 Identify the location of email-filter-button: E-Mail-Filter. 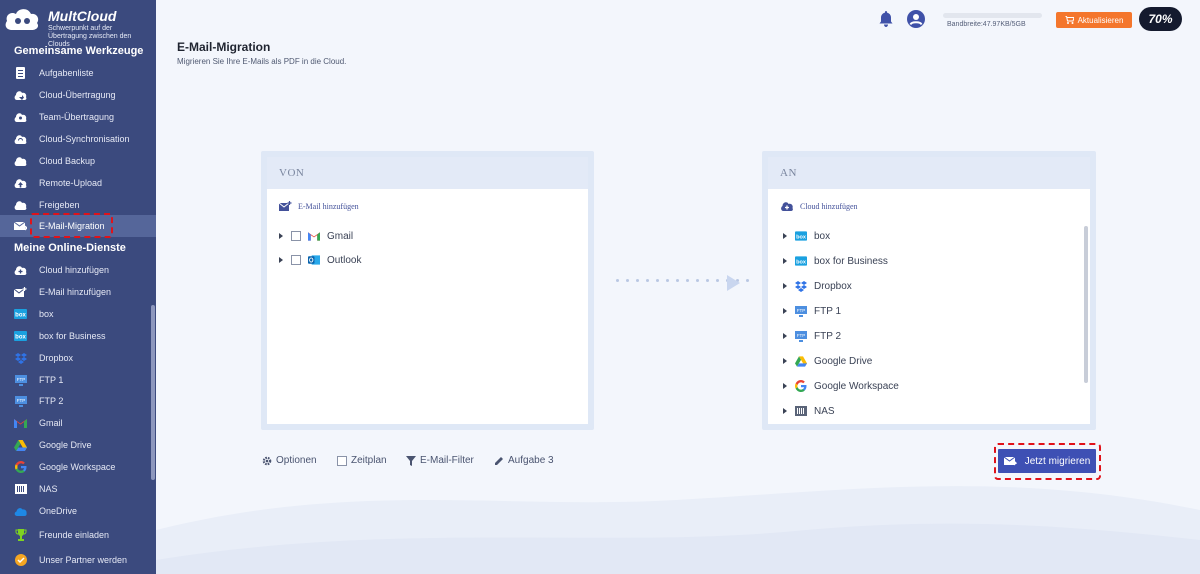
(440, 460).